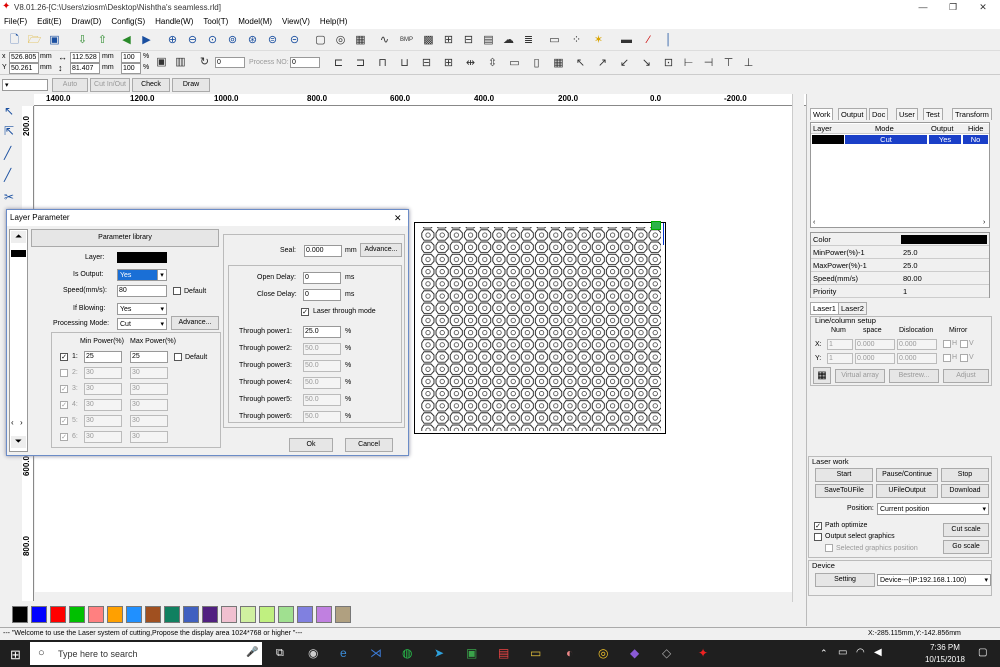  I want to click on tab-doc: Doc, so click(879, 114).